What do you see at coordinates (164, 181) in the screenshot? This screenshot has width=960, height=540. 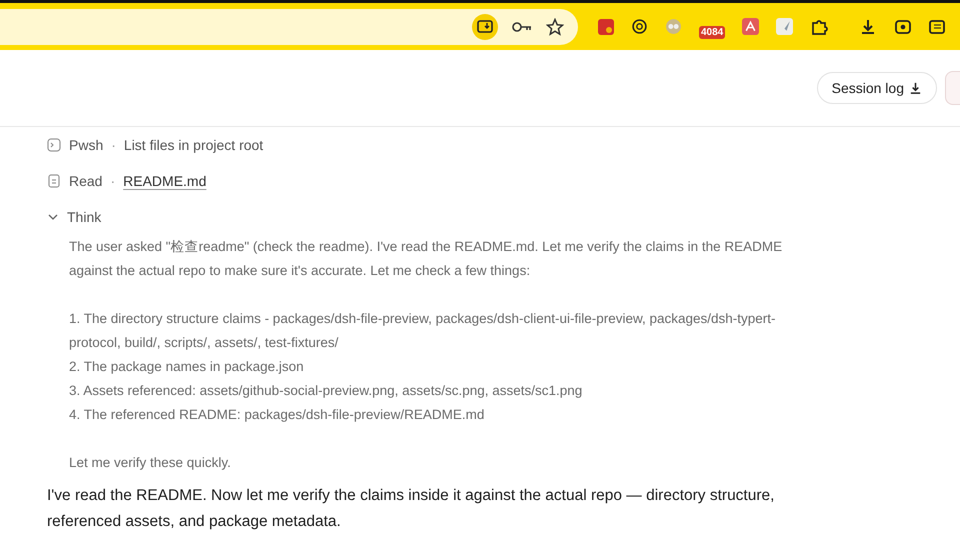 I see `file-link: README.md` at bounding box center [164, 181].